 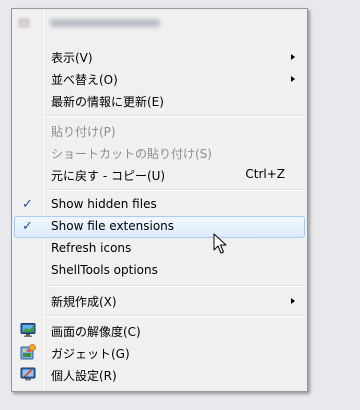 I want to click on menu-item-label: Show file extensions, so click(x=113, y=226).